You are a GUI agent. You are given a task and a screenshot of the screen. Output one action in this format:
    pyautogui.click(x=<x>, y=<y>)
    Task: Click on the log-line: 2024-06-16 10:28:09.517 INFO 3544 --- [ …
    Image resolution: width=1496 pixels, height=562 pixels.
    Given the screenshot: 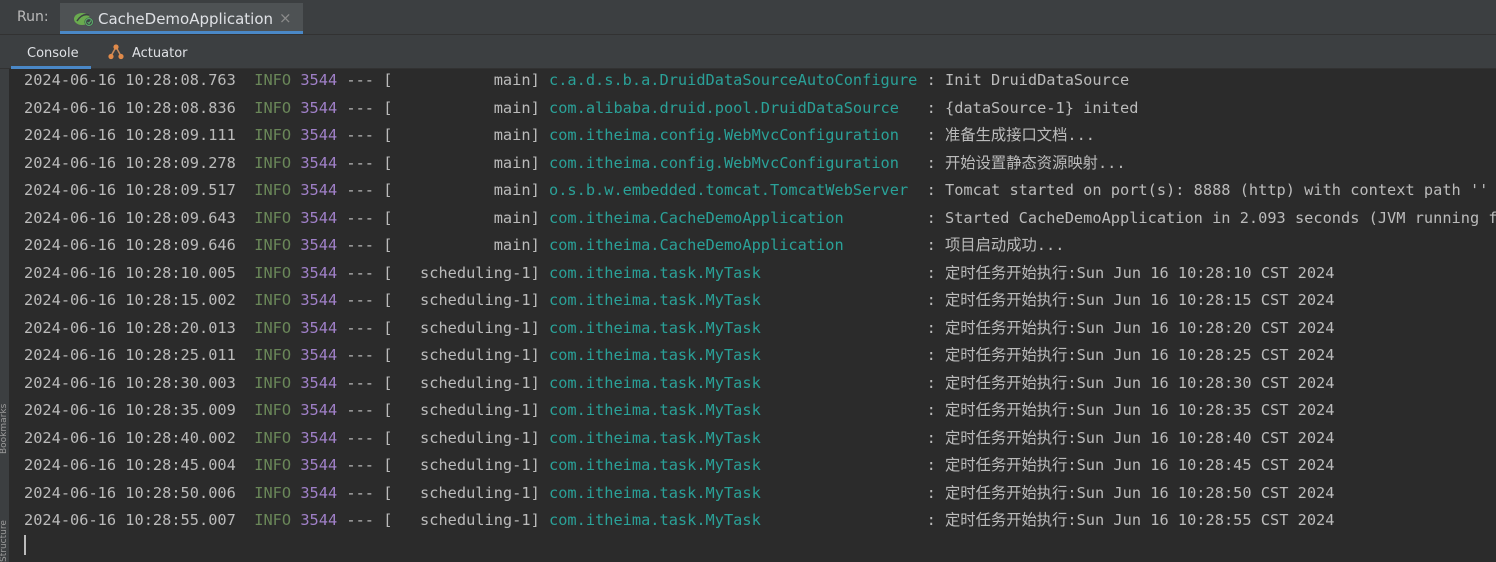 What is the action you would take?
    pyautogui.click(x=756, y=190)
    